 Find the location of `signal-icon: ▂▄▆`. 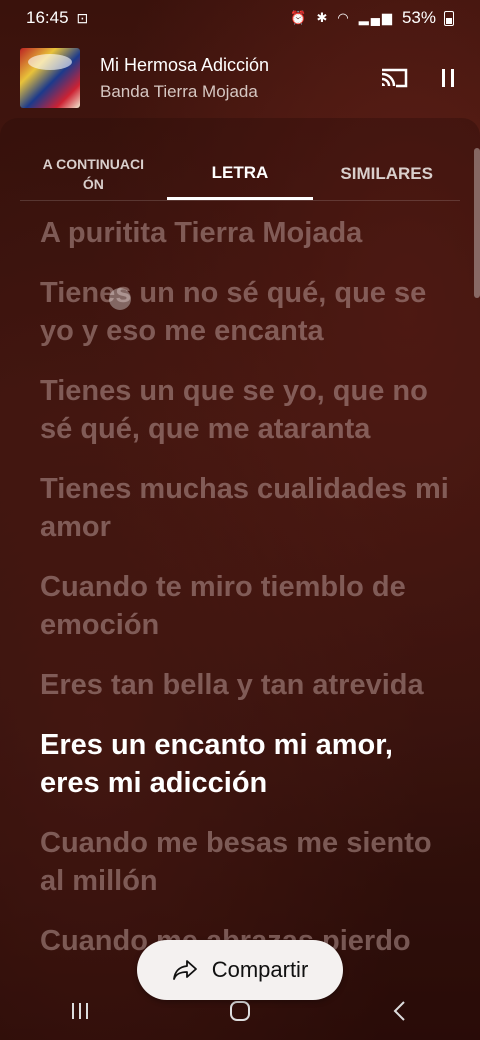

signal-icon: ▂▄▆ is located at coordinates (376, 17).